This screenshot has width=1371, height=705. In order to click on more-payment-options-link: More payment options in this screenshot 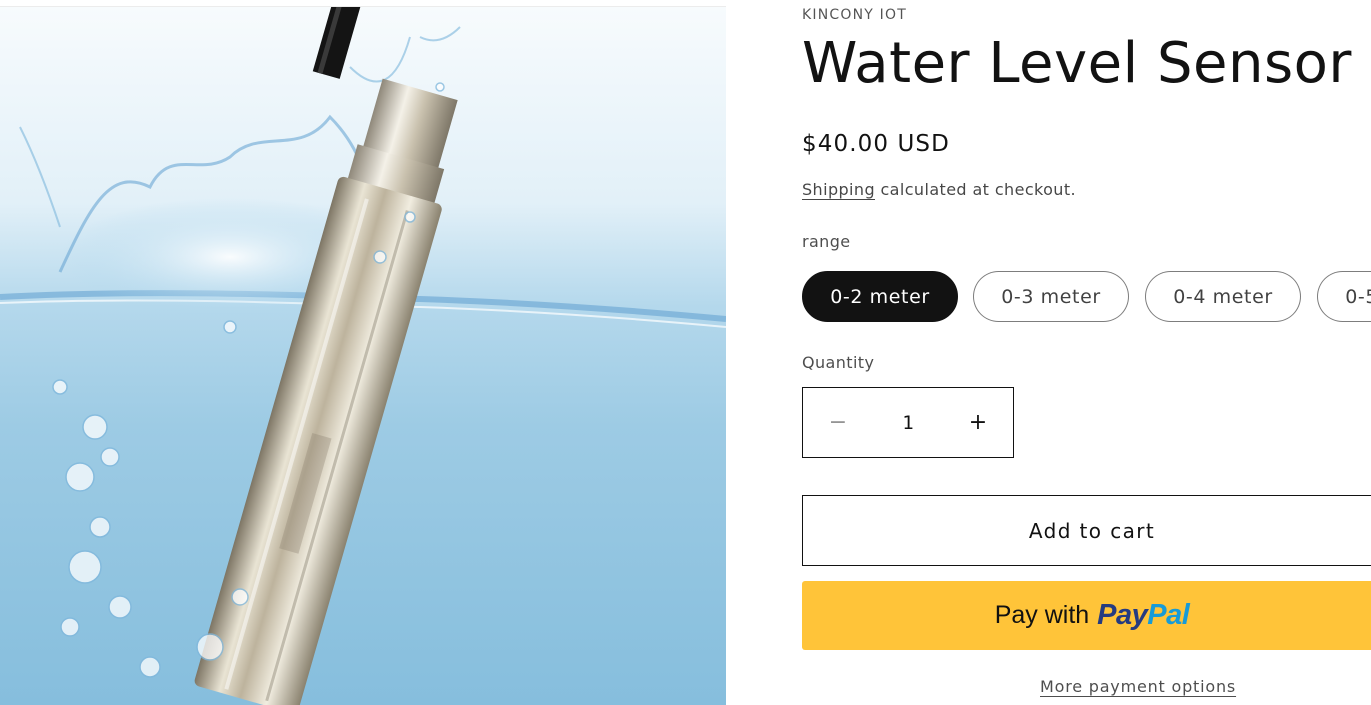, I will do `click(1138, 686)`.